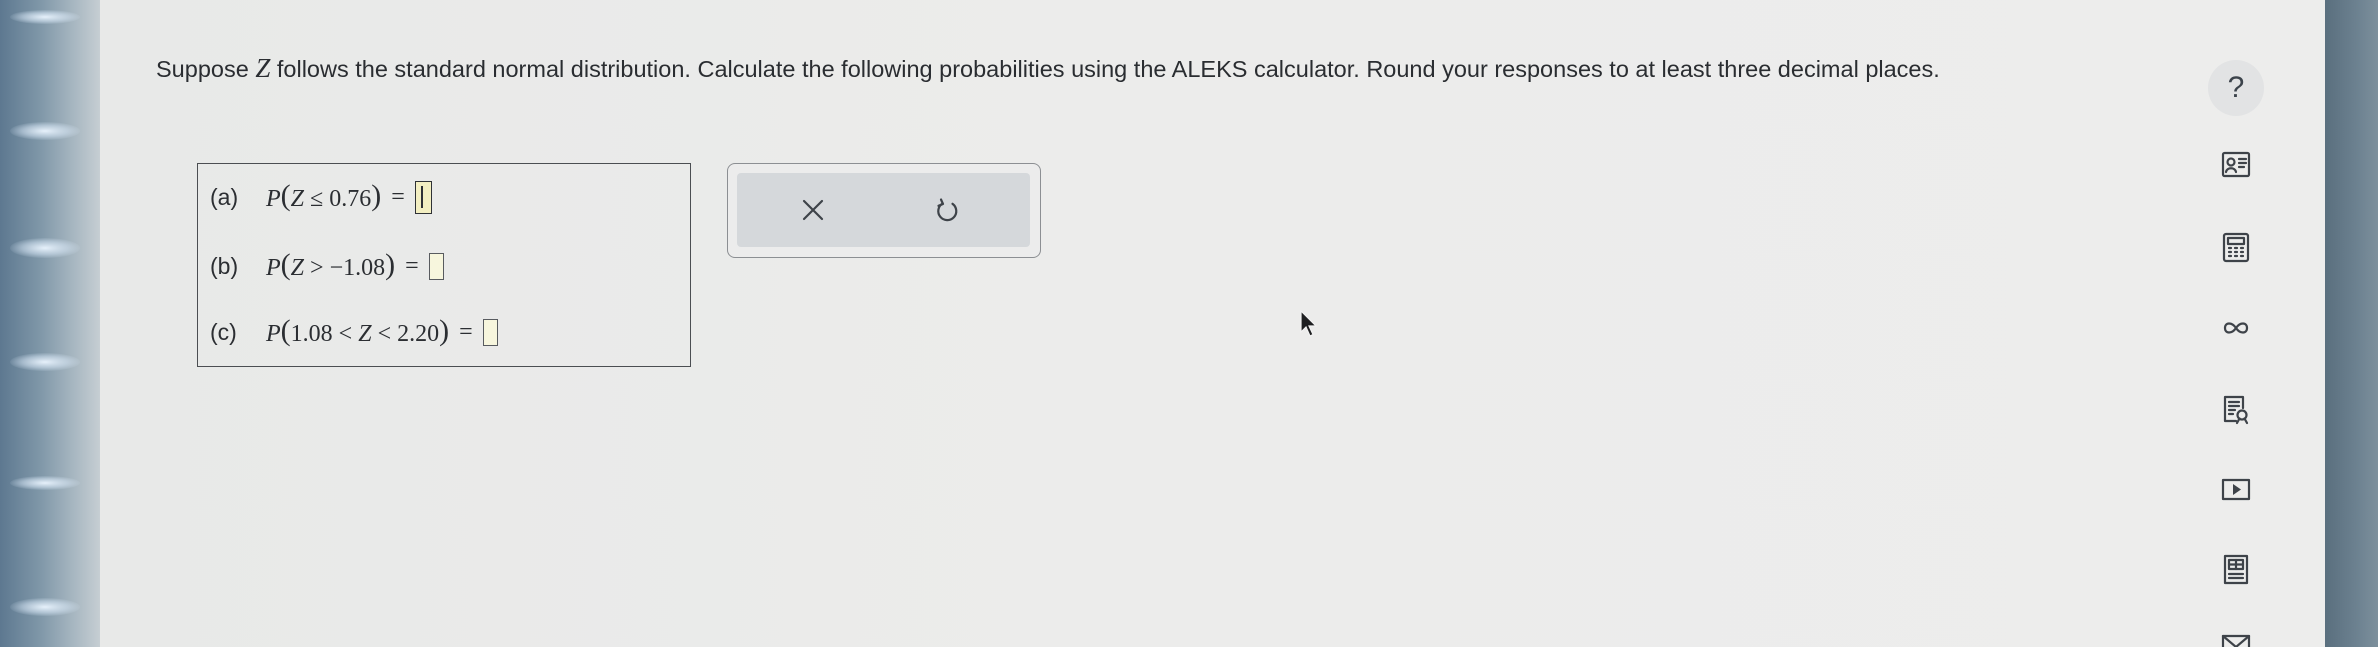  I want to click on part-a-row: (a) P(Z ≤ 0.76) =, so click(321, 197).